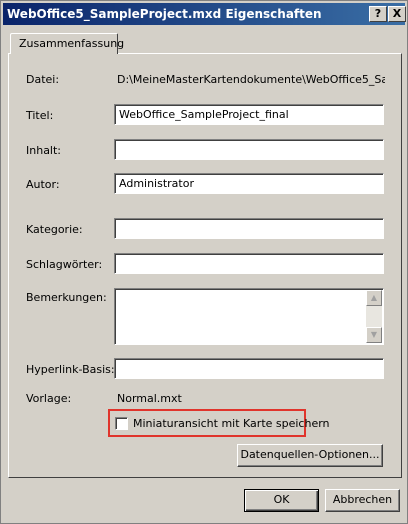 This screenshot has width=408, height=524. What do you see at coordinates (149, 398) in the screenshot?
I see `vorlage-value: Normal.mxt` at bounding box center [149, 398].